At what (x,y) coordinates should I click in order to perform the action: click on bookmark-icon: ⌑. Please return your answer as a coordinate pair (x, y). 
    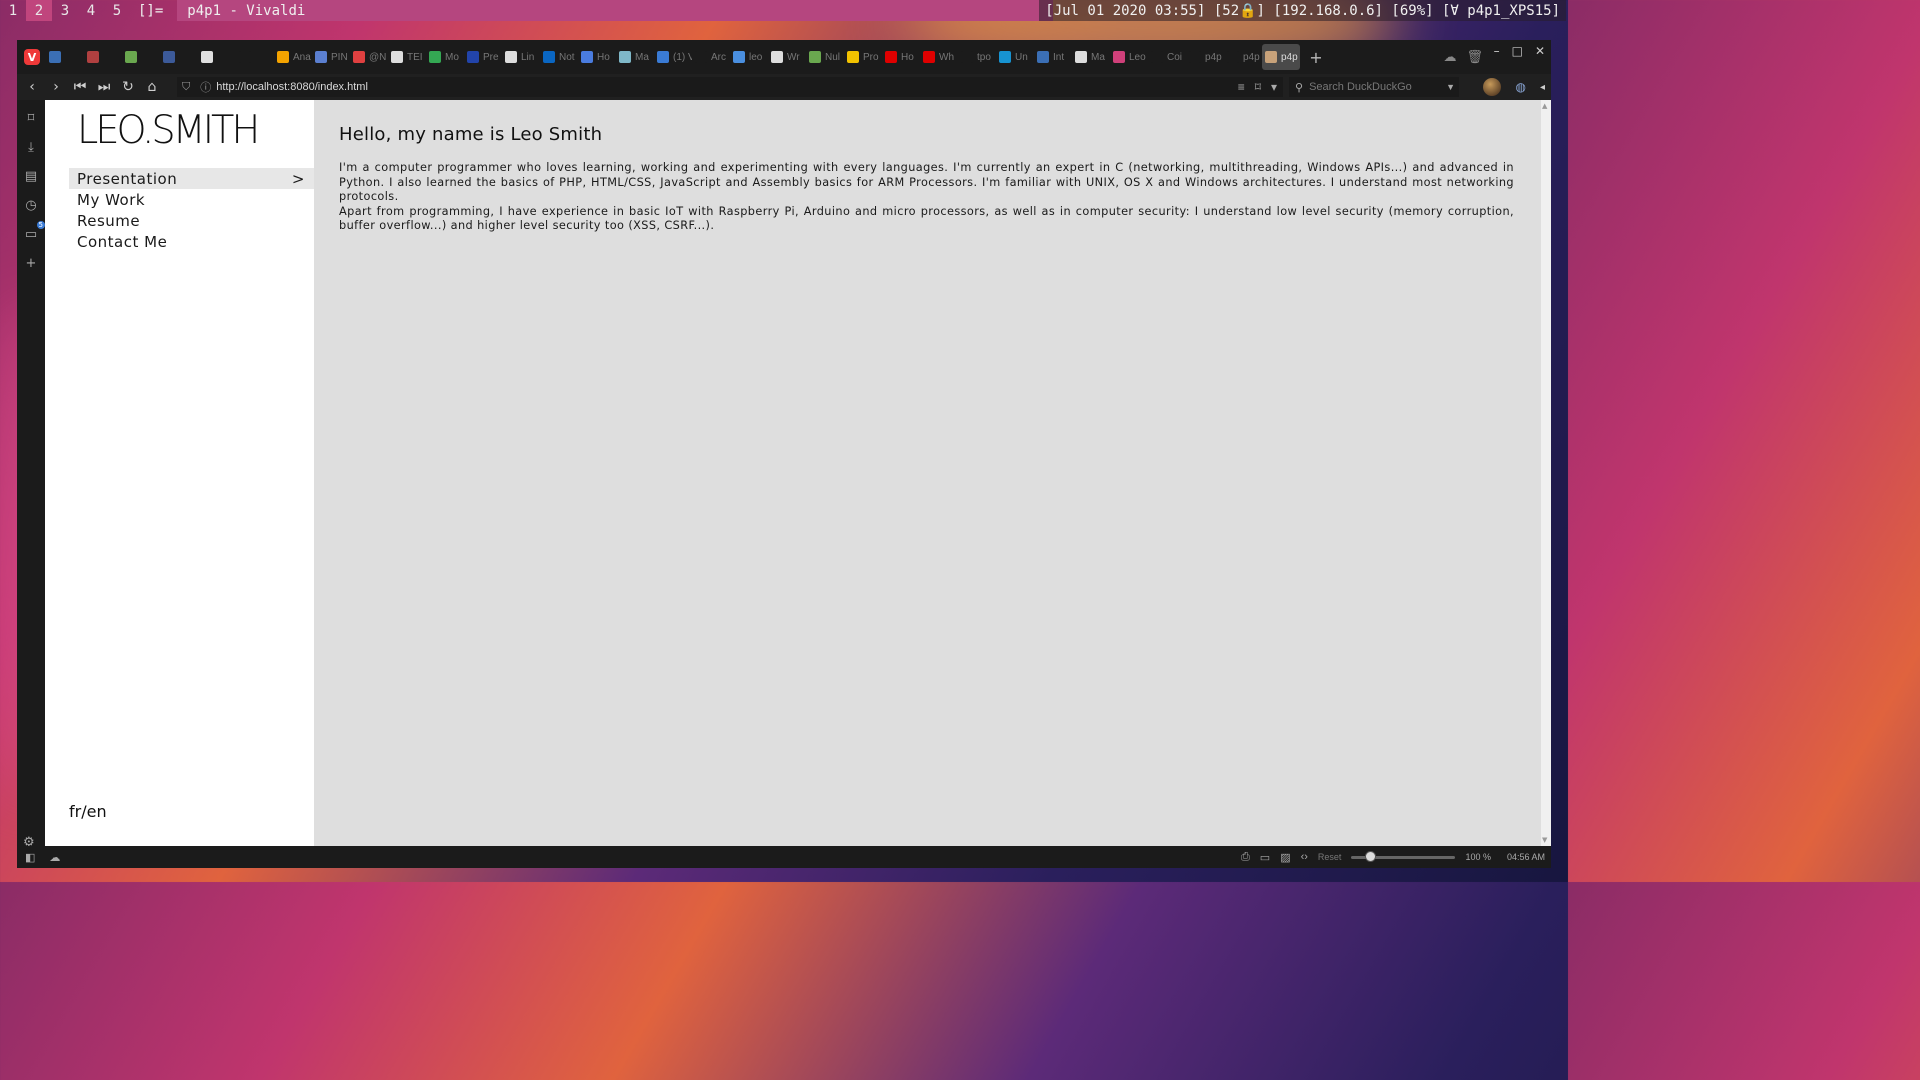
    Looking at the image, I should click on (1258, 87).